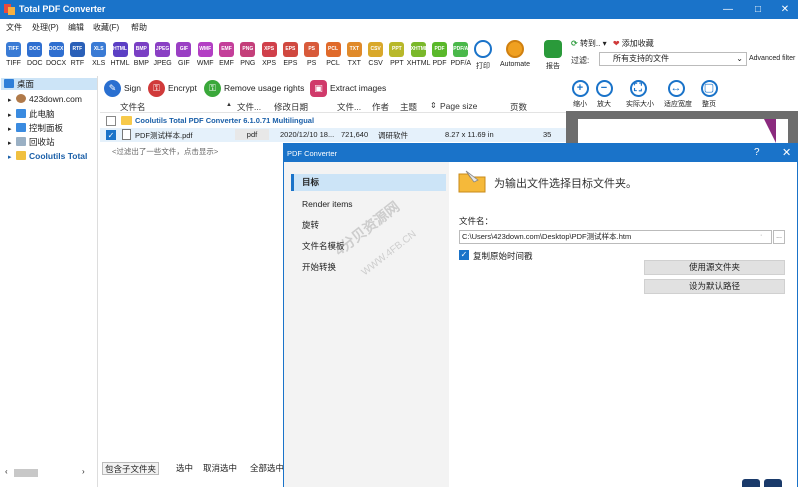  Describe the element at coordinates (553, 57) in the screenshot. I see `report-button: 报告` at that location.